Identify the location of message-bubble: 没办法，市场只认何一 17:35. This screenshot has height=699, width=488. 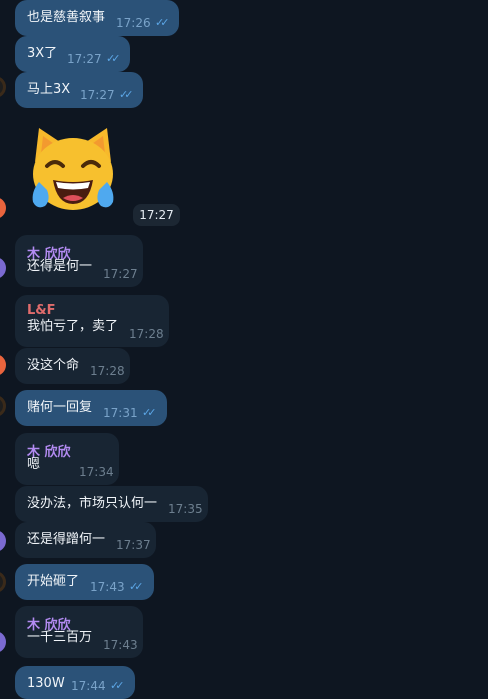
(111, 504).